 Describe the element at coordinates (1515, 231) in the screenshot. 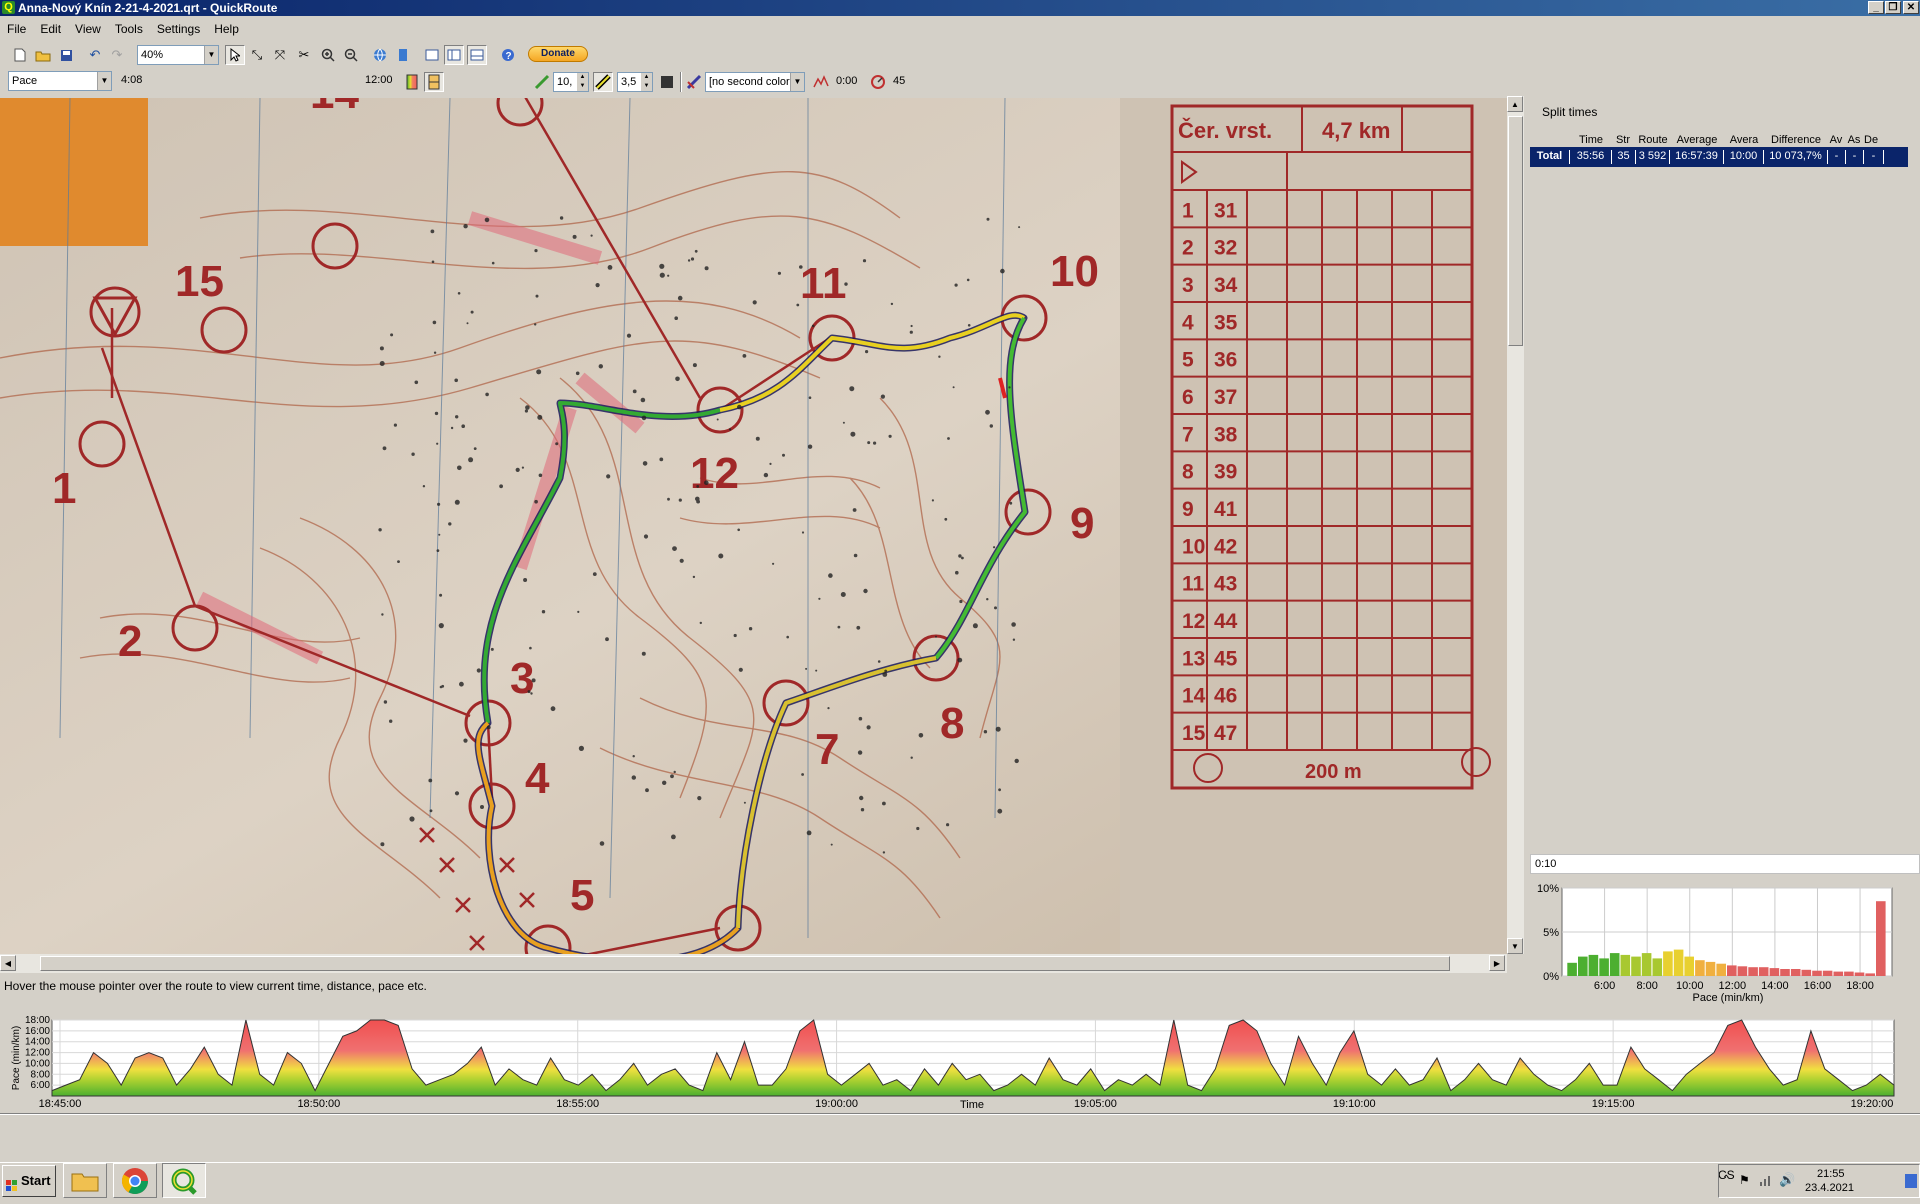

I see `vertical-scroll-thumb` at that location.